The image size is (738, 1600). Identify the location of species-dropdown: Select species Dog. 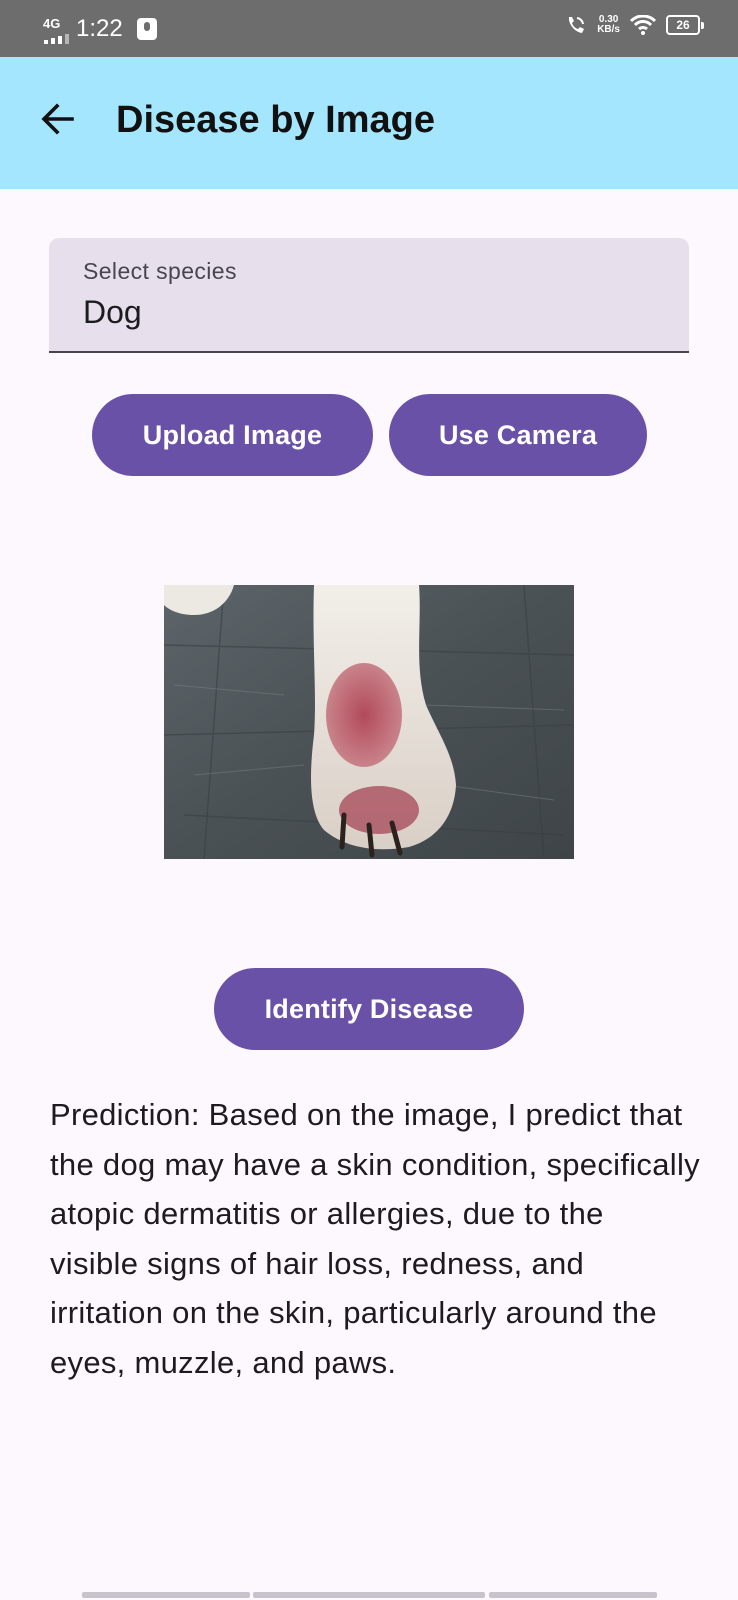
(369, 295).